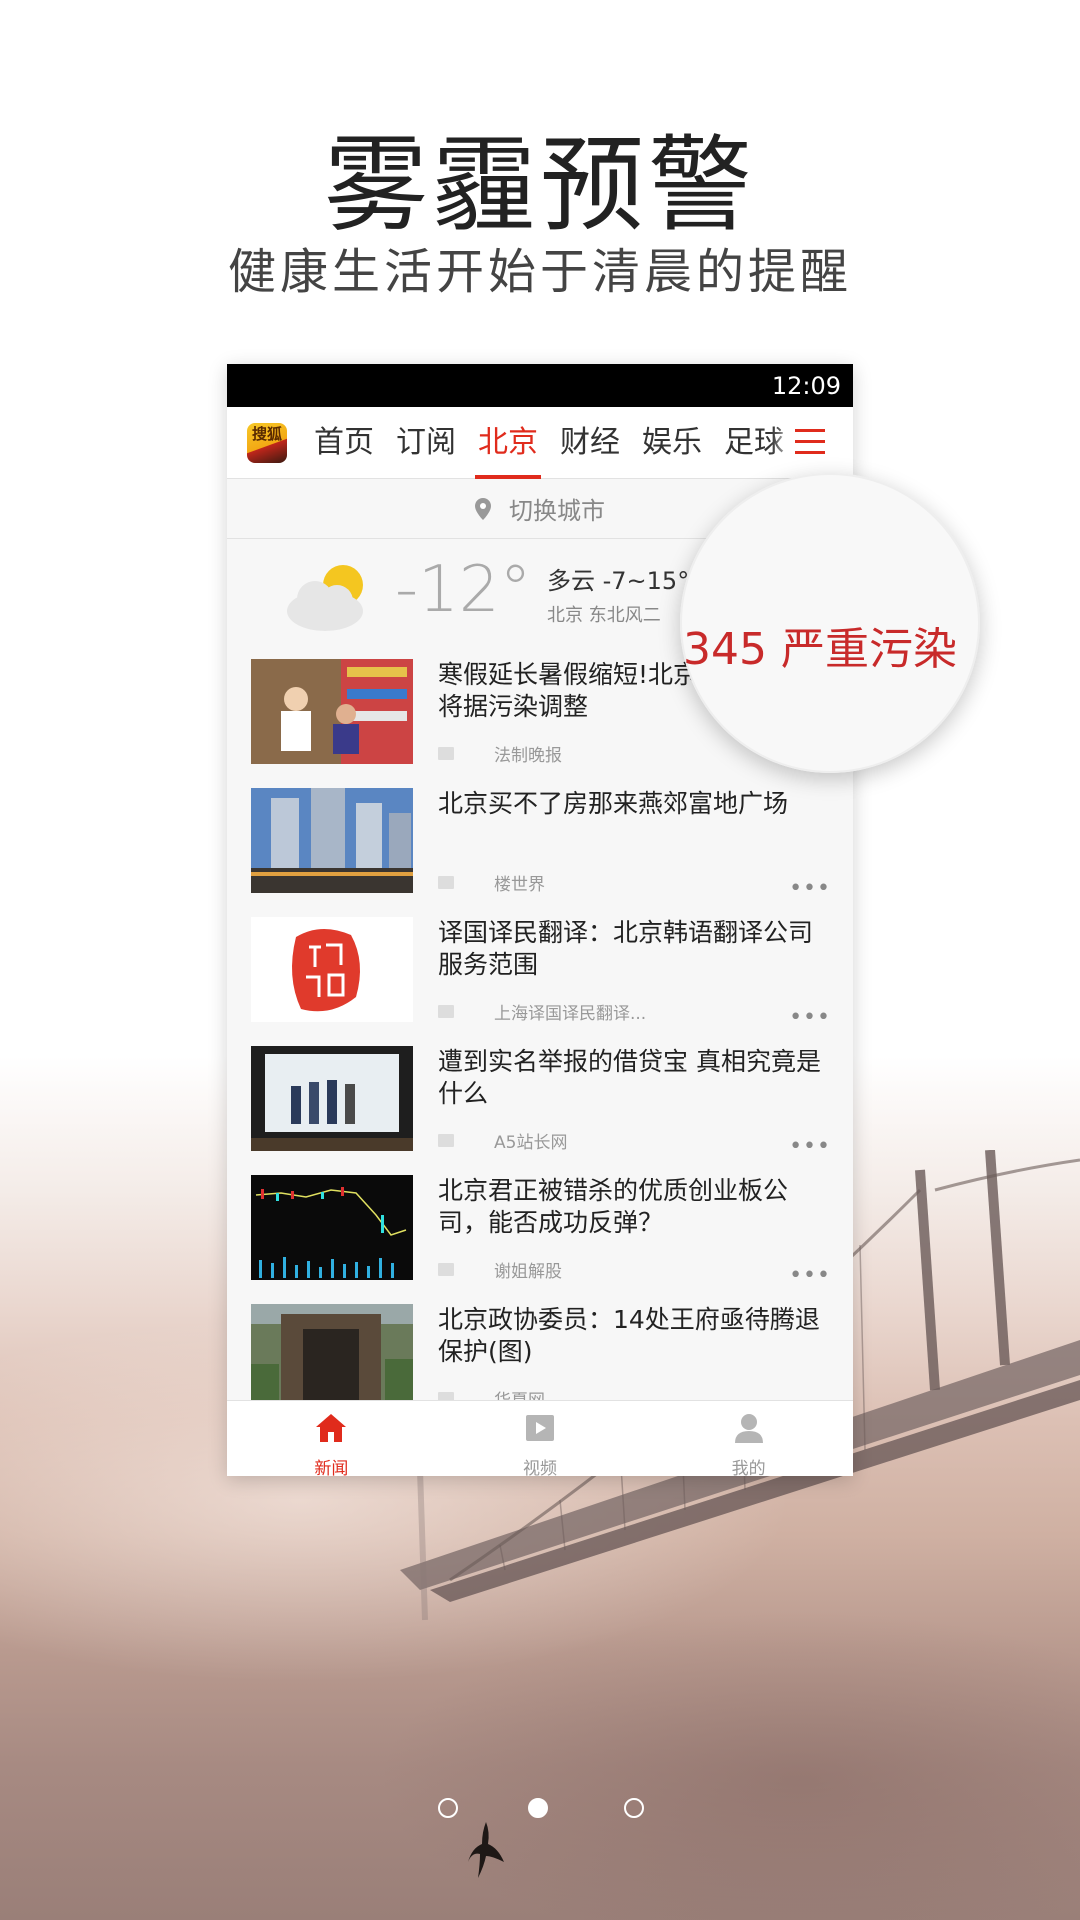  What do you see at coordinates (540, 1239) in the screenshot?
I see `news-item: 北京君正被错杀的优质创业板公司，能否成功反弹？ 谢姐解股 •••` at bounding box center [540, 1239].